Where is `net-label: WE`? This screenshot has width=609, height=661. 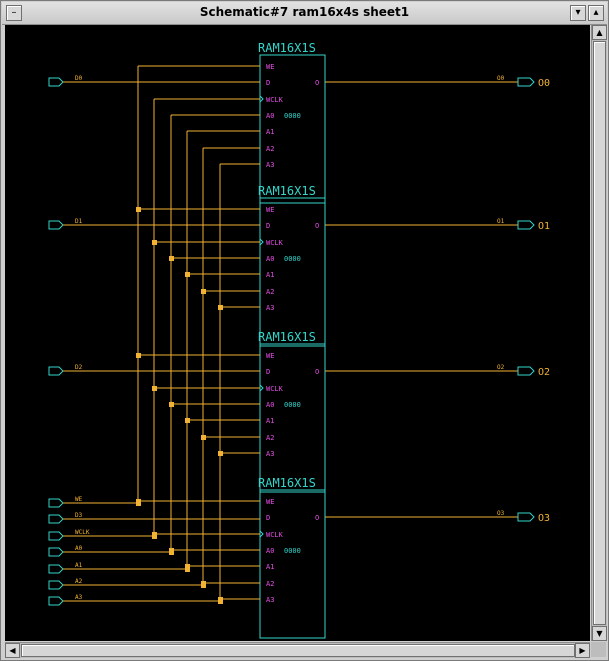
net-label: WE is located at coordinates (79, 499).